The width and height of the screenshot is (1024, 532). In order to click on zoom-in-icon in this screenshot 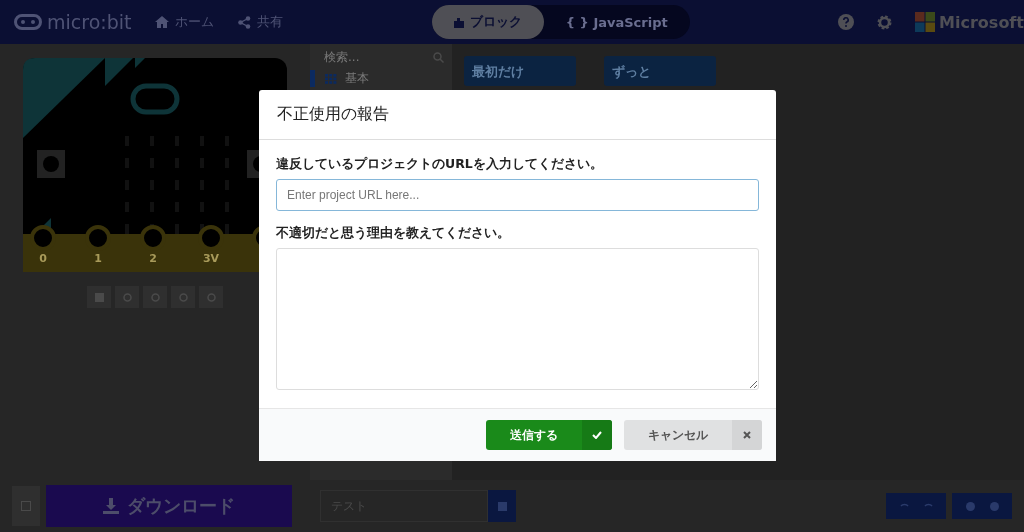, I will do `click(970, 506)`.